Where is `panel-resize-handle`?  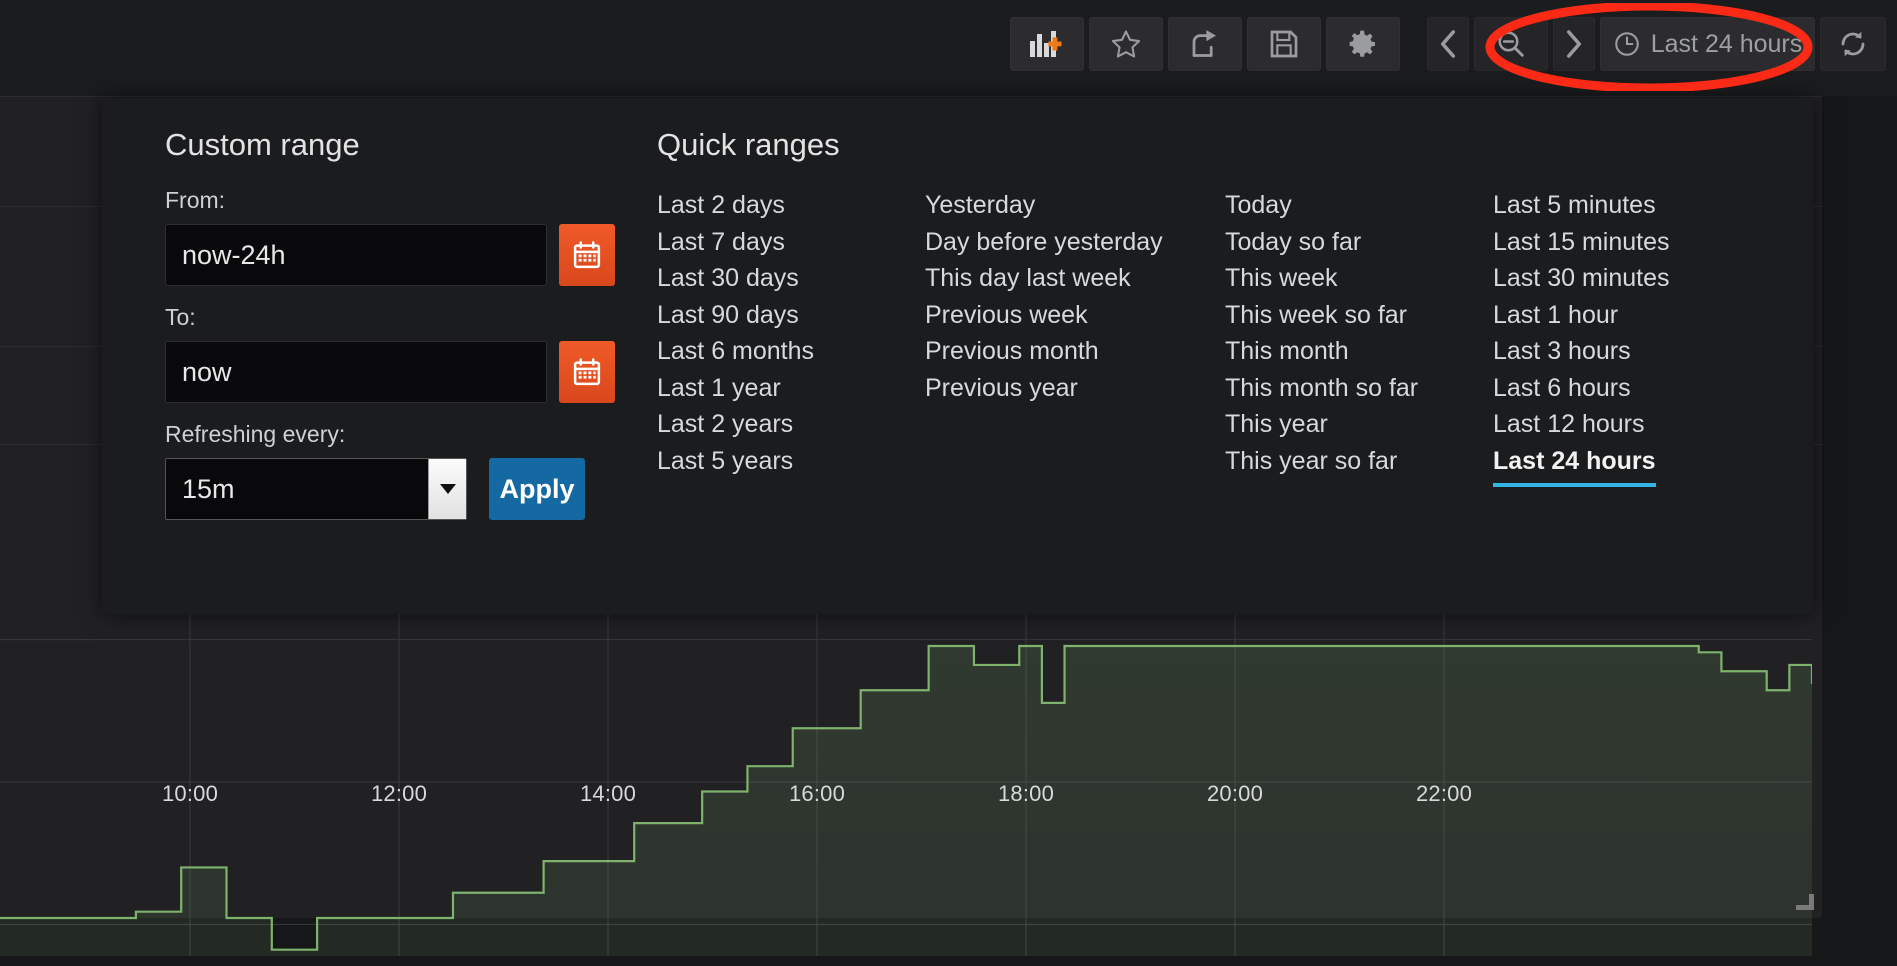
panel-resize-handle is located at coordinates (1805, 901).